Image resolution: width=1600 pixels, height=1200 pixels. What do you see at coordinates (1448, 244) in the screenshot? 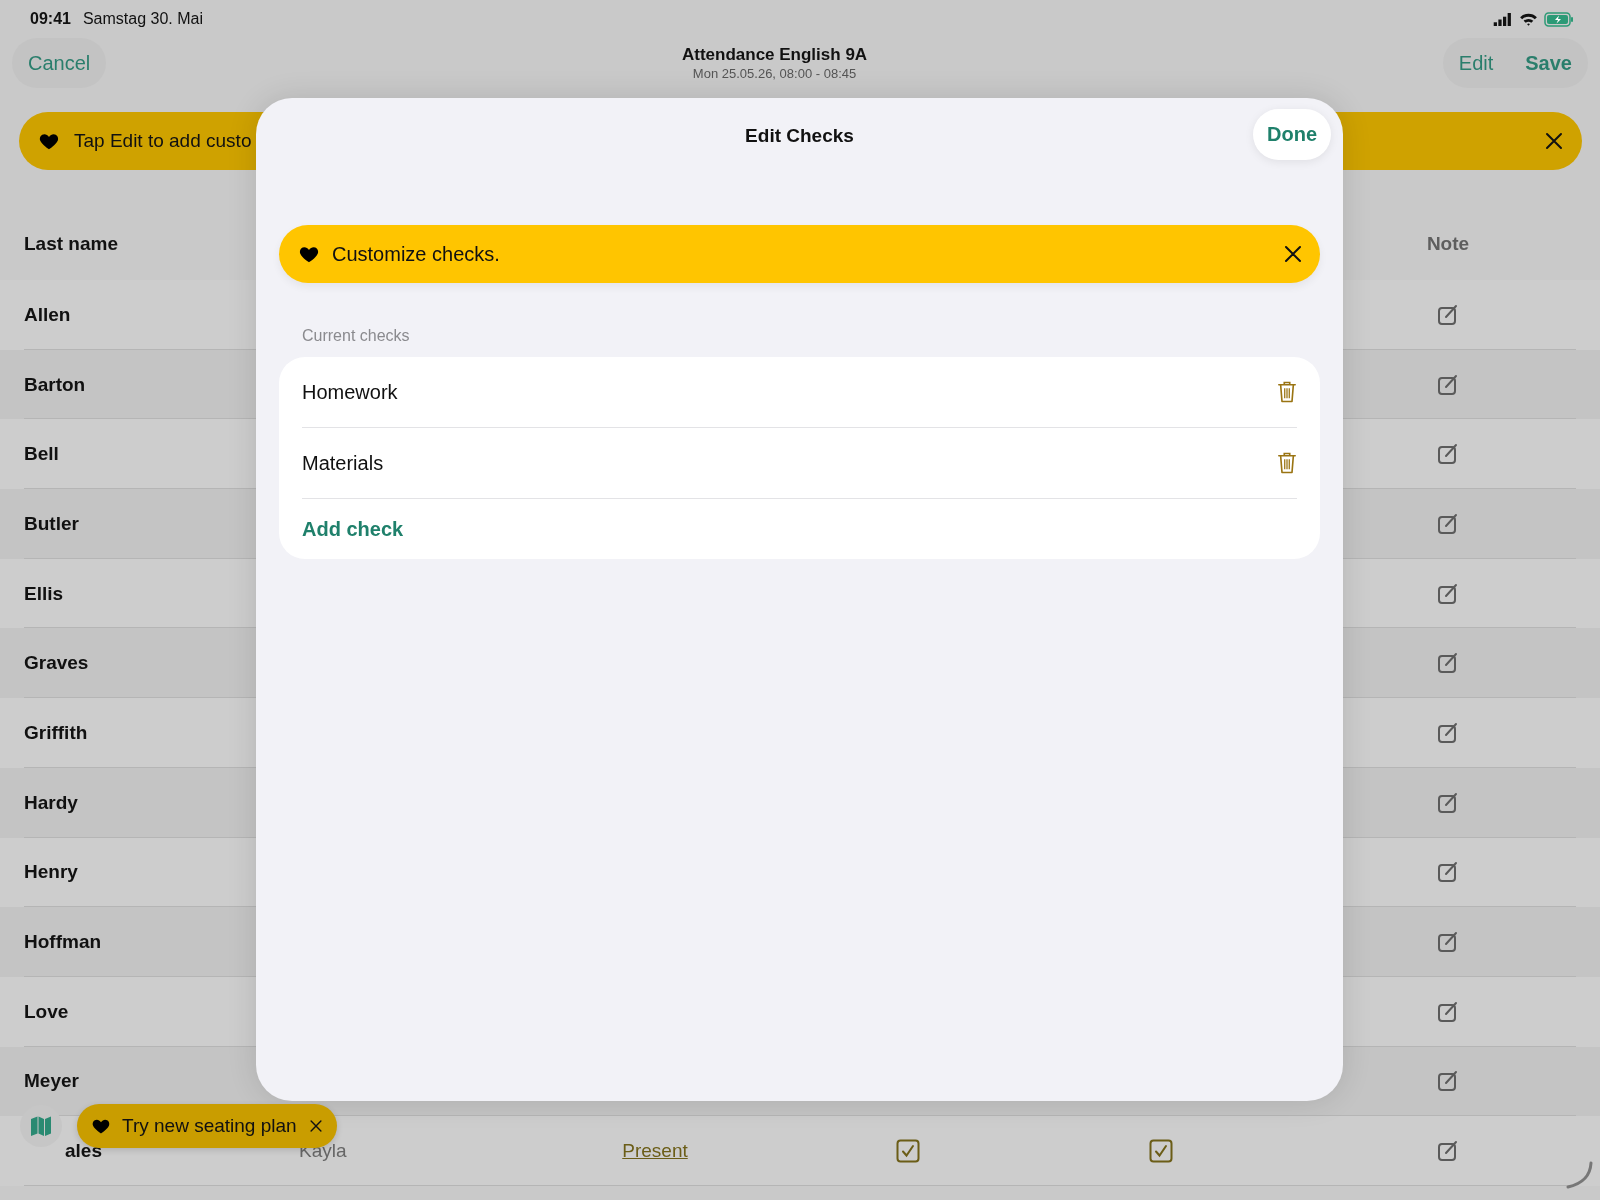
I see `column-header: Note` at bounding box center [1448, 244].